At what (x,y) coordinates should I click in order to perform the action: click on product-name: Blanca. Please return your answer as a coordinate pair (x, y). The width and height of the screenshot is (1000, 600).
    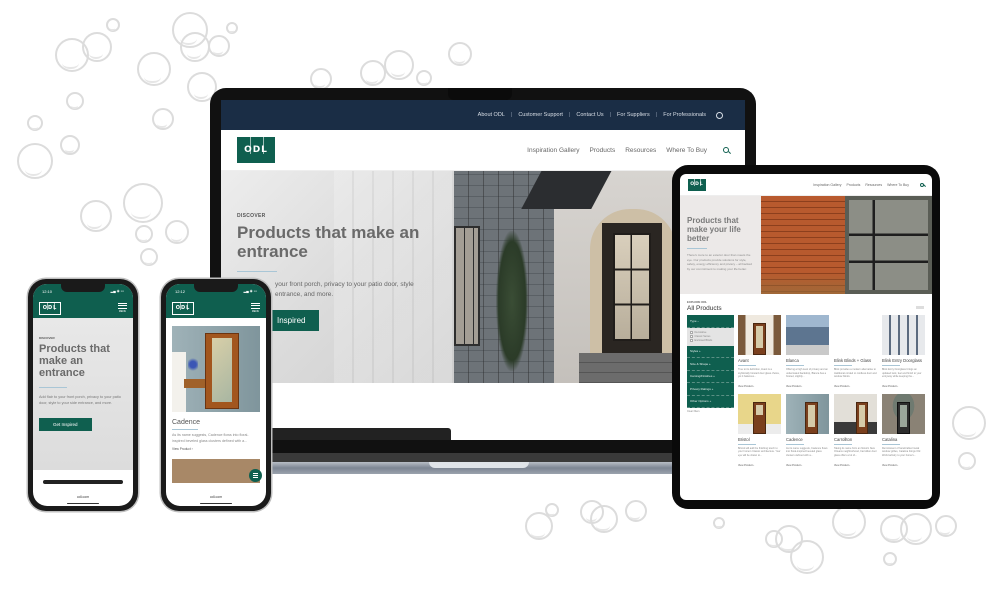
    Looking at the image, I should click on (807, 360).